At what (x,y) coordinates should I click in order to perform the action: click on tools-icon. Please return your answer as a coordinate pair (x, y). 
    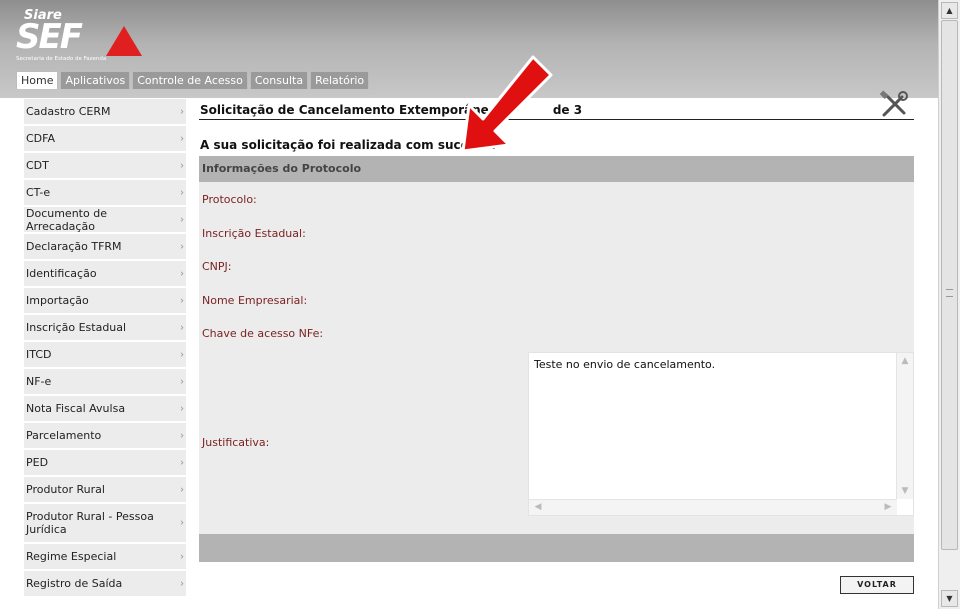
    Looking at the image, I should click on (894, 105).